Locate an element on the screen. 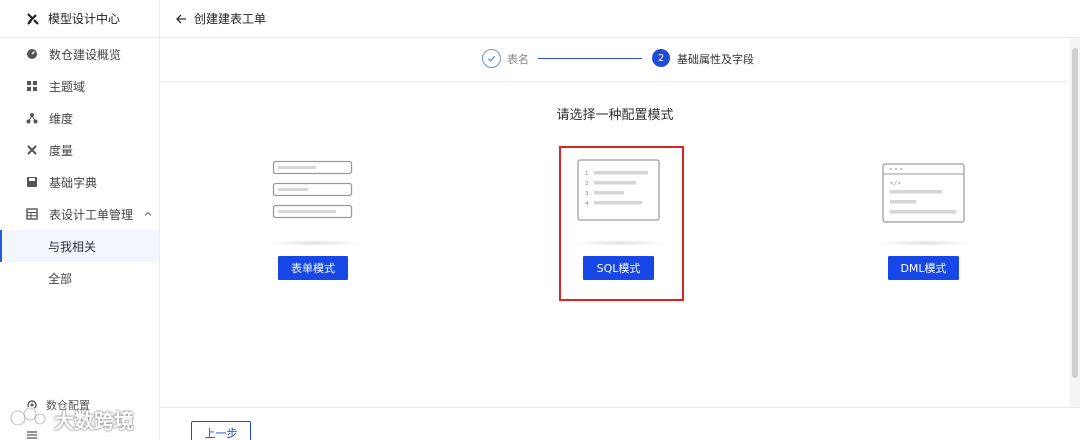 This screenshot has width=1080, height=440. scrollbar-thumb is located at coordinates (1075, 213).